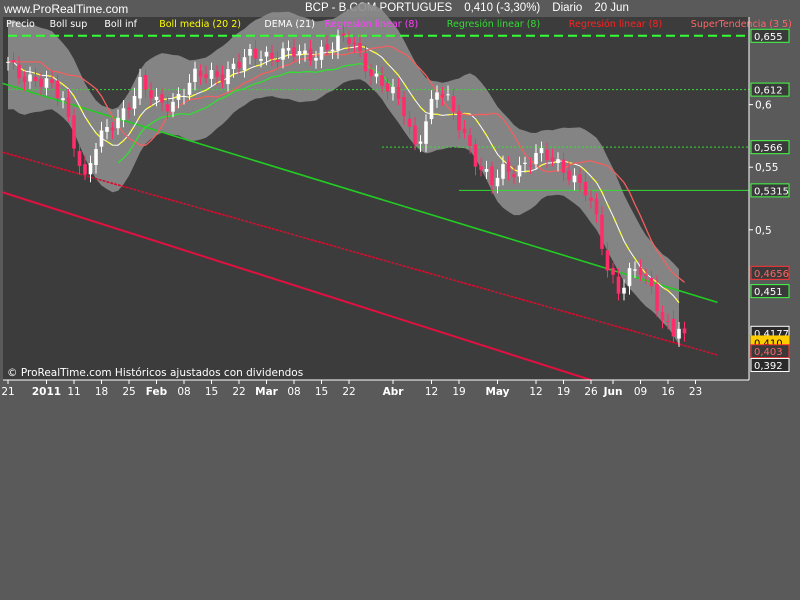  I want to click on price-label: 0,5315, so click(771, 191).